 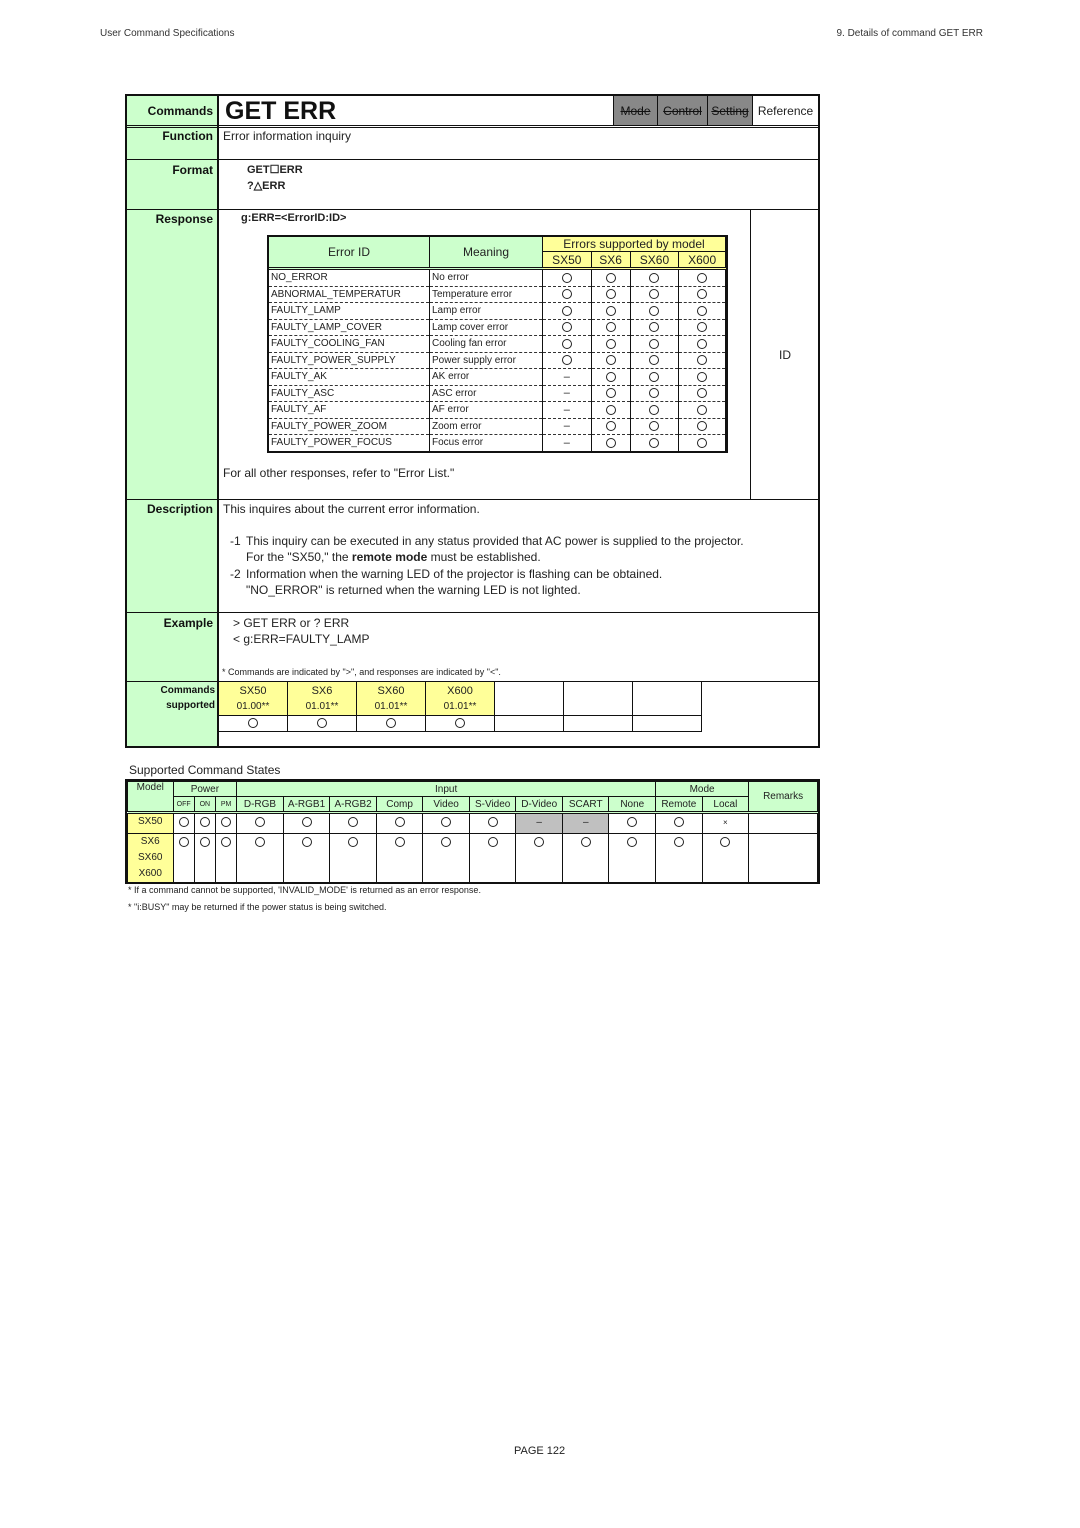 I want to click on support-sx50: –, so click(x=567, y=442).